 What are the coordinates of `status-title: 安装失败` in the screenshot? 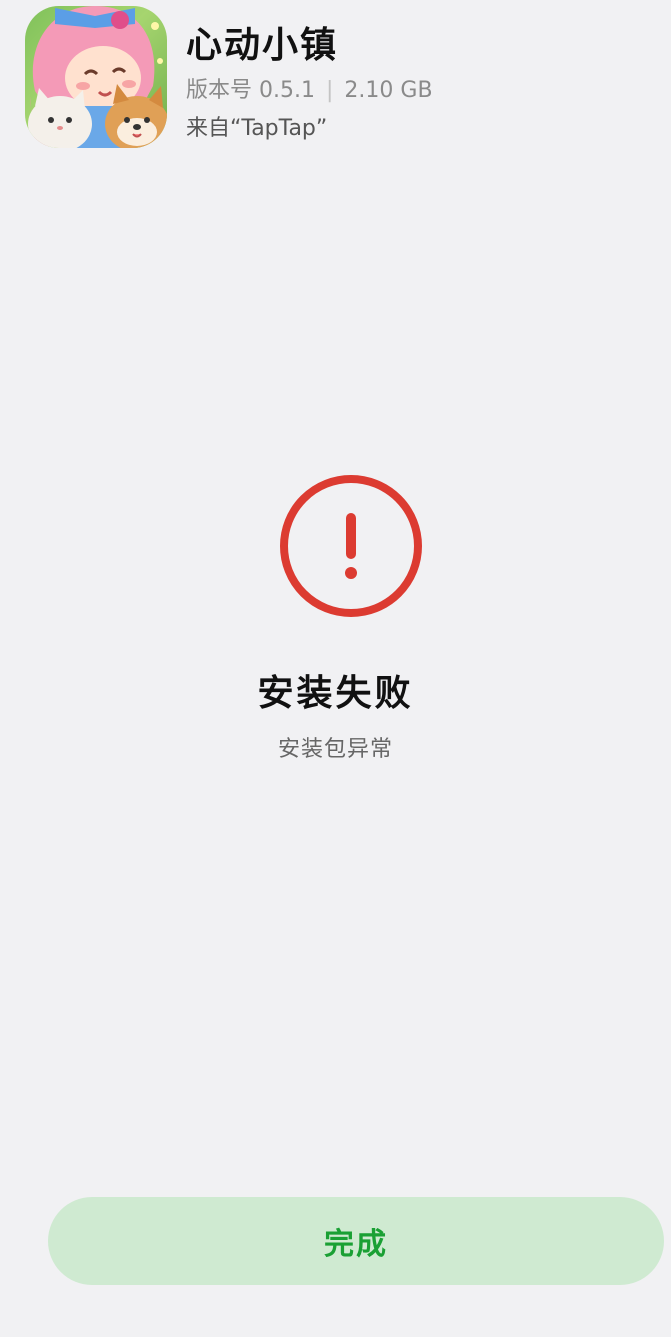 It's located at (335, 693).